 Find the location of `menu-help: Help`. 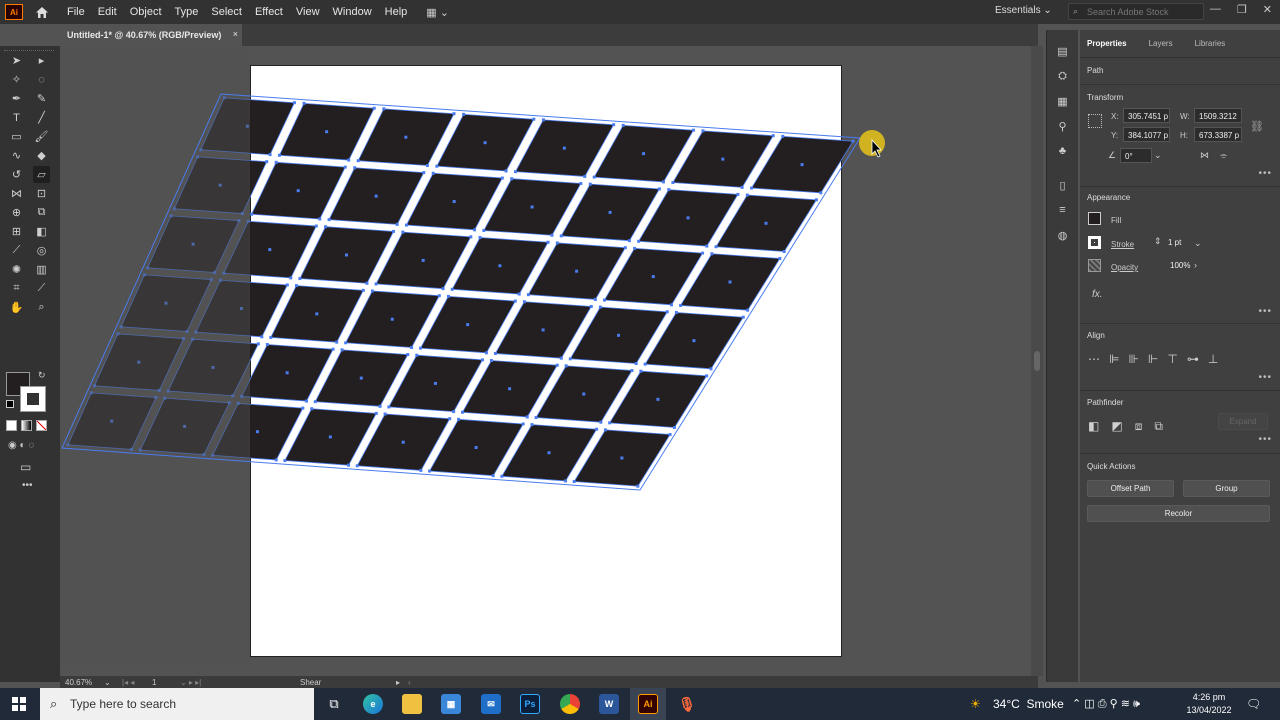

menu-help: Help is located at coordinates (396, 12).